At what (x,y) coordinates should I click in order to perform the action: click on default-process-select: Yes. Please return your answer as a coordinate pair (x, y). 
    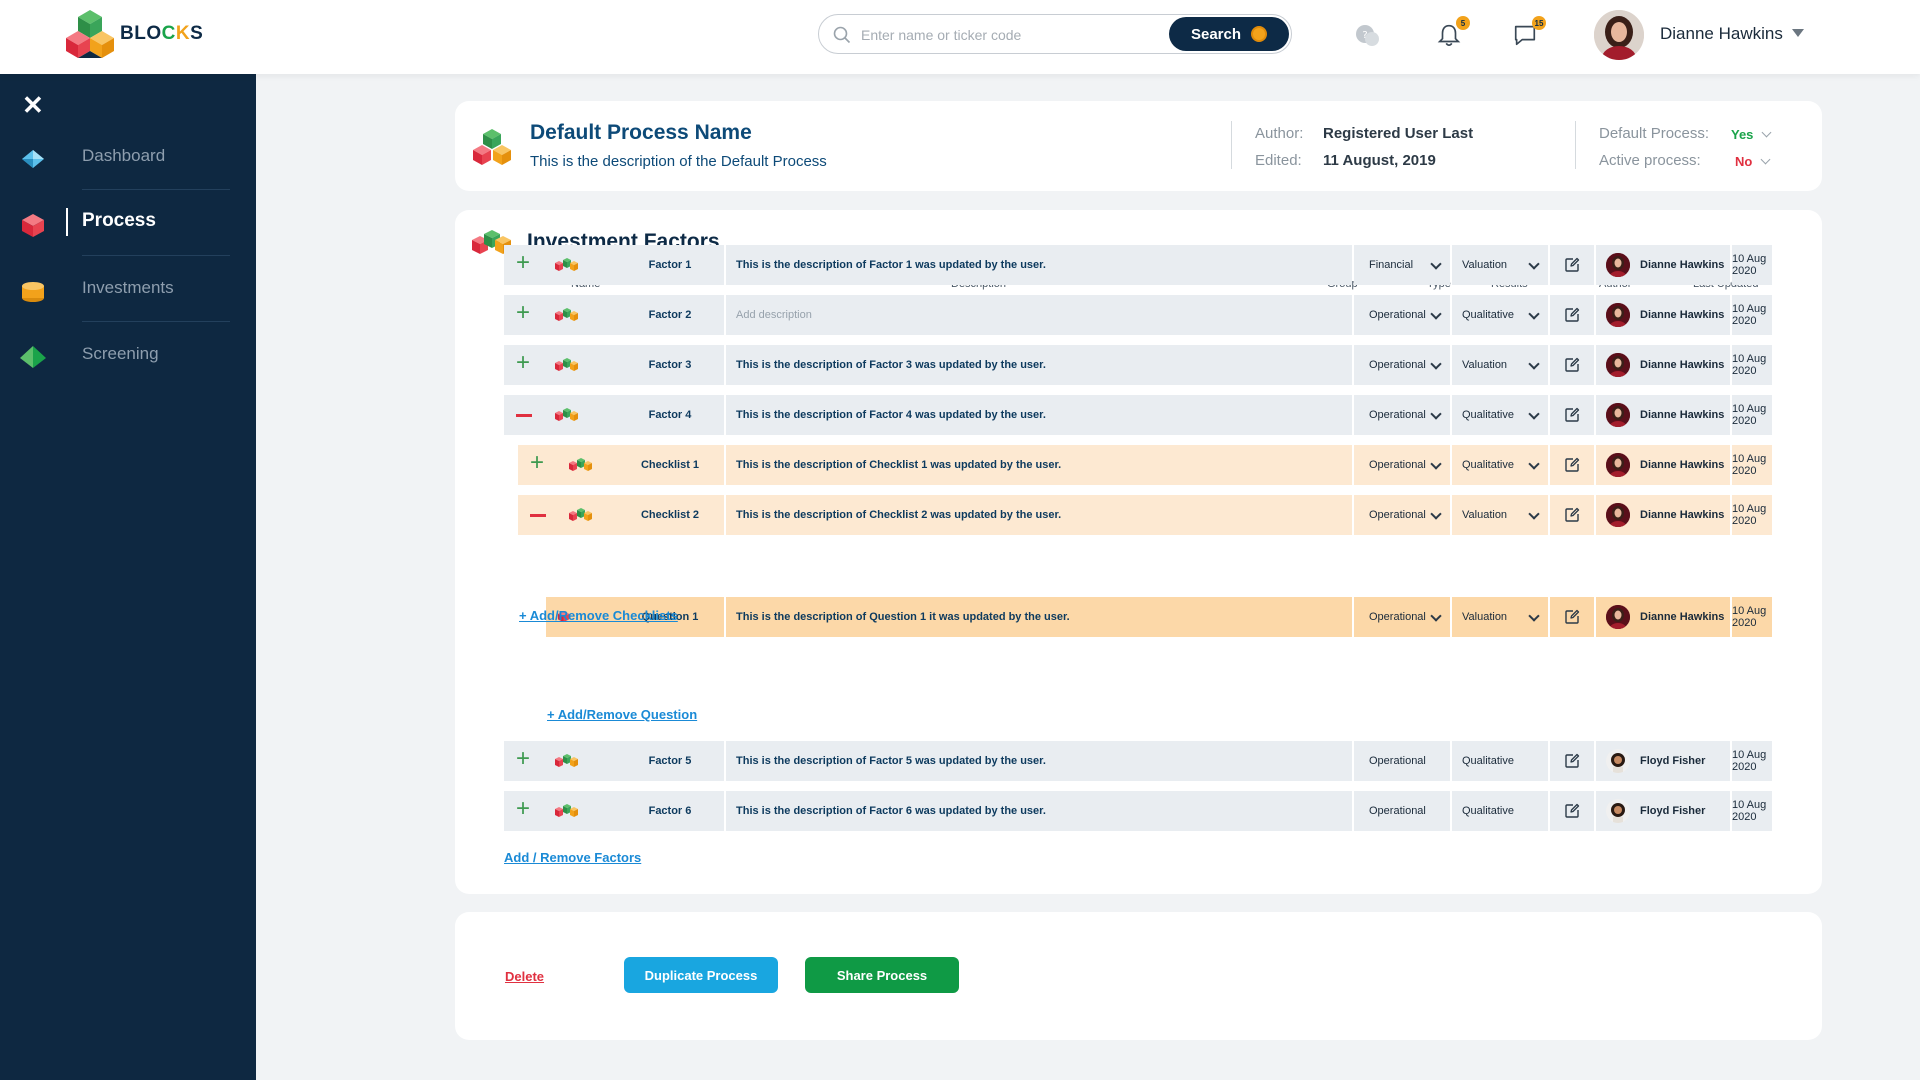
    Looking at the image, I should click on (1751, 135).